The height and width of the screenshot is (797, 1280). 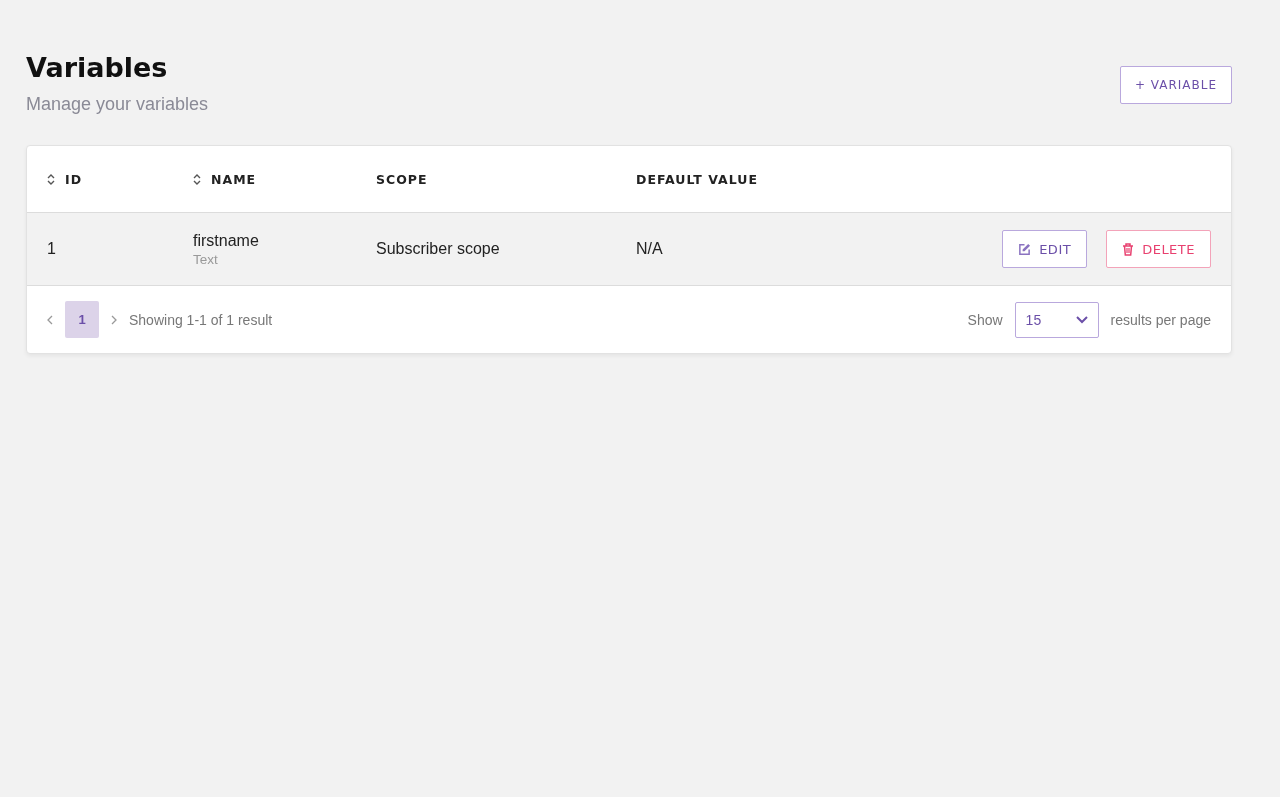 I want to click on table-cell-text: 1, so click(x=52, y=249).